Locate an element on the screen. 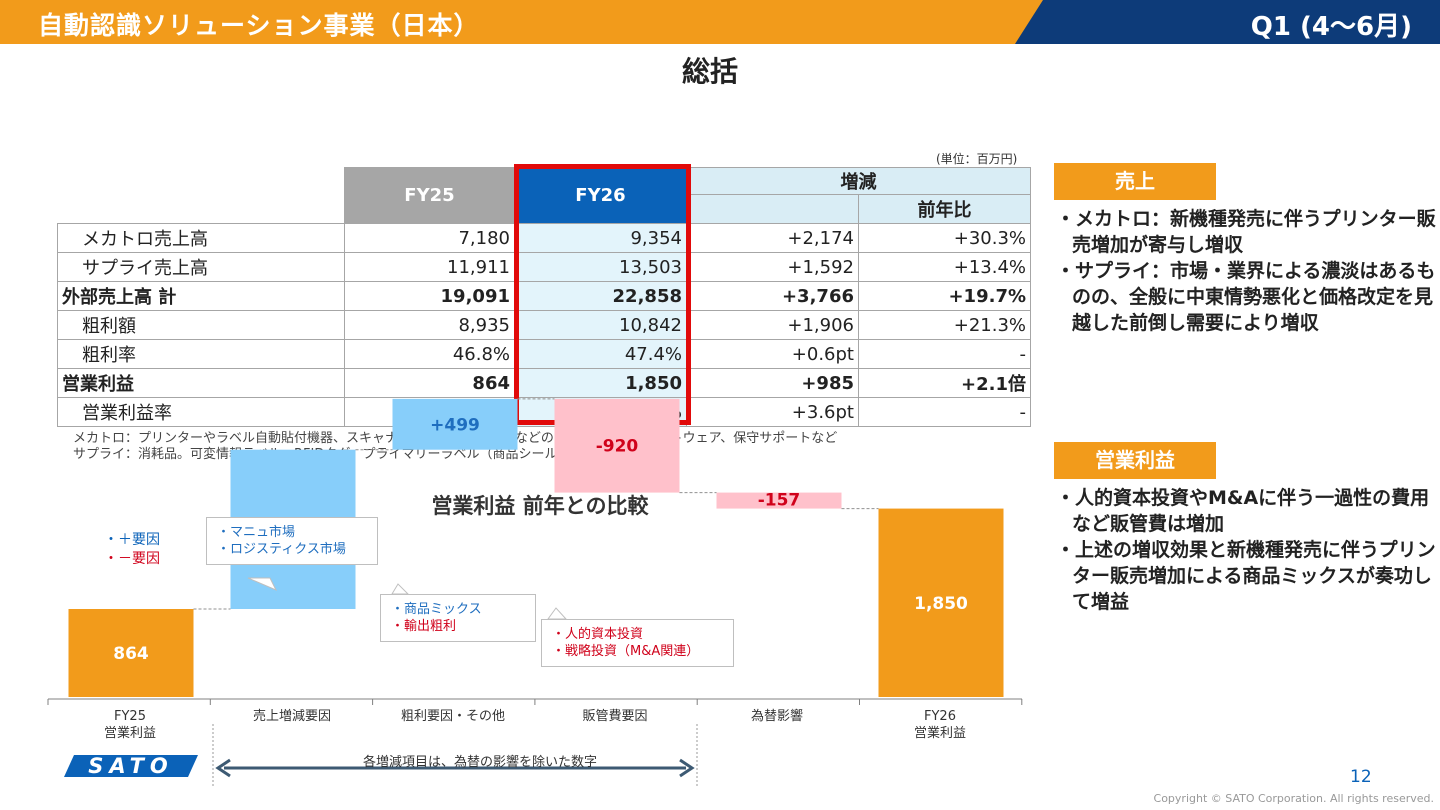  x-tick-label: FY26 営業利益 is located at coordinates (940, 725).